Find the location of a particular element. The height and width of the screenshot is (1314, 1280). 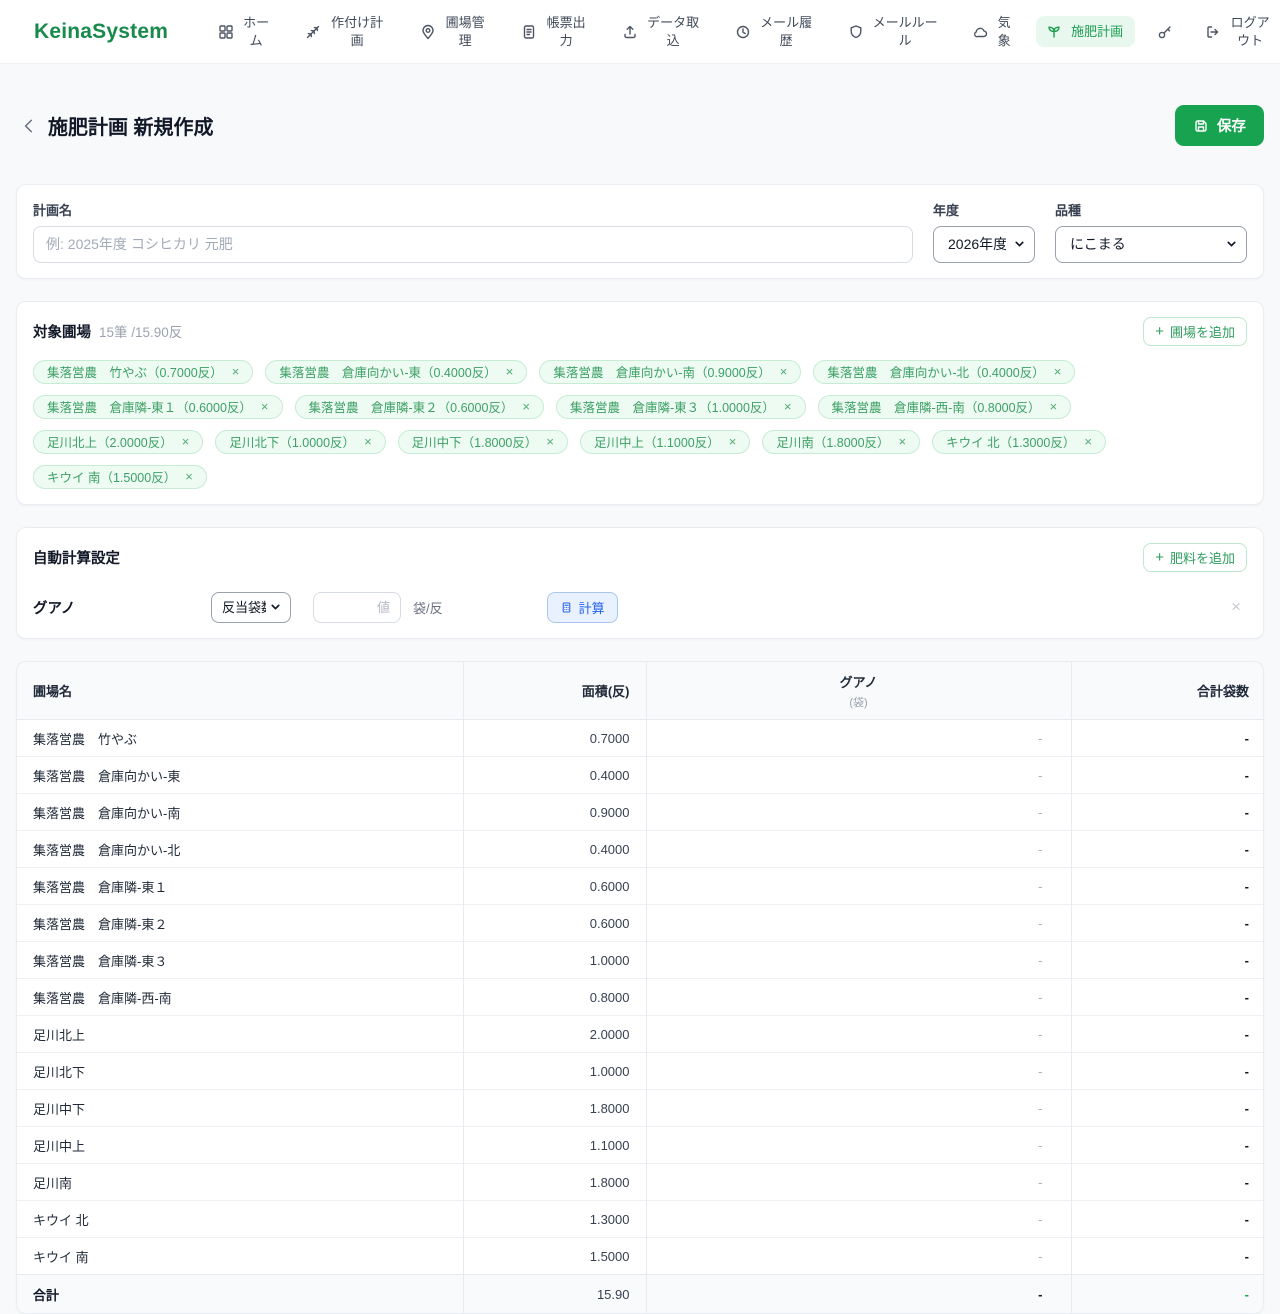

nav-item-field-management: 圃場管理 is located at coordinates (453, 31).